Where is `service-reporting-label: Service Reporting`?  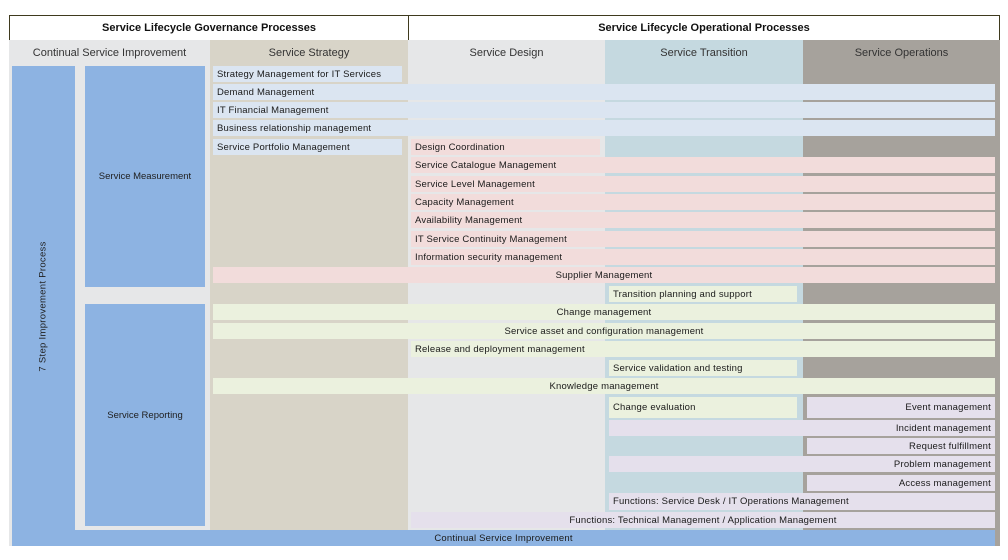 service-reporting-label: Service Reporting is located at coordinates (145, 415).